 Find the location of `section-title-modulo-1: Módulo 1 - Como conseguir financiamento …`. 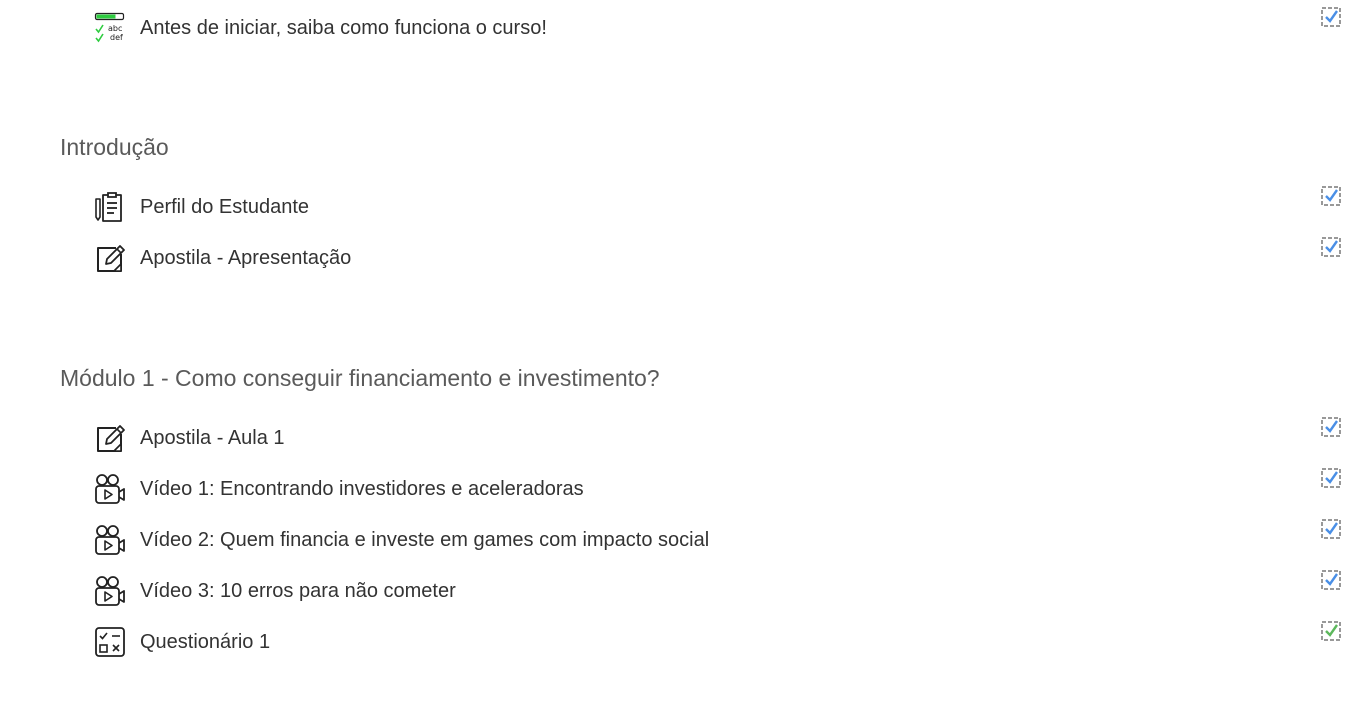

section-title-modulo-1: Módulo 1 - Como conseguir financiamento … is located at coordinates (360, 378).